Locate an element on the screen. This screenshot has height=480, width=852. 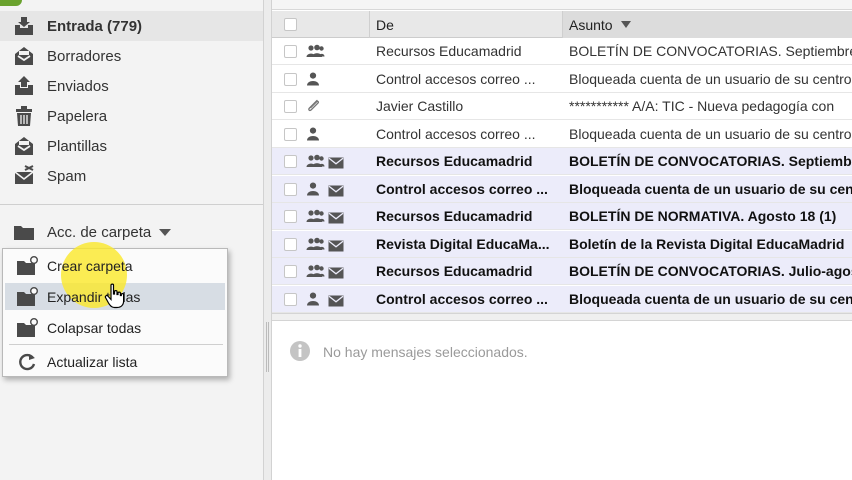
drafts-icon is located at coordinates (24, 56).